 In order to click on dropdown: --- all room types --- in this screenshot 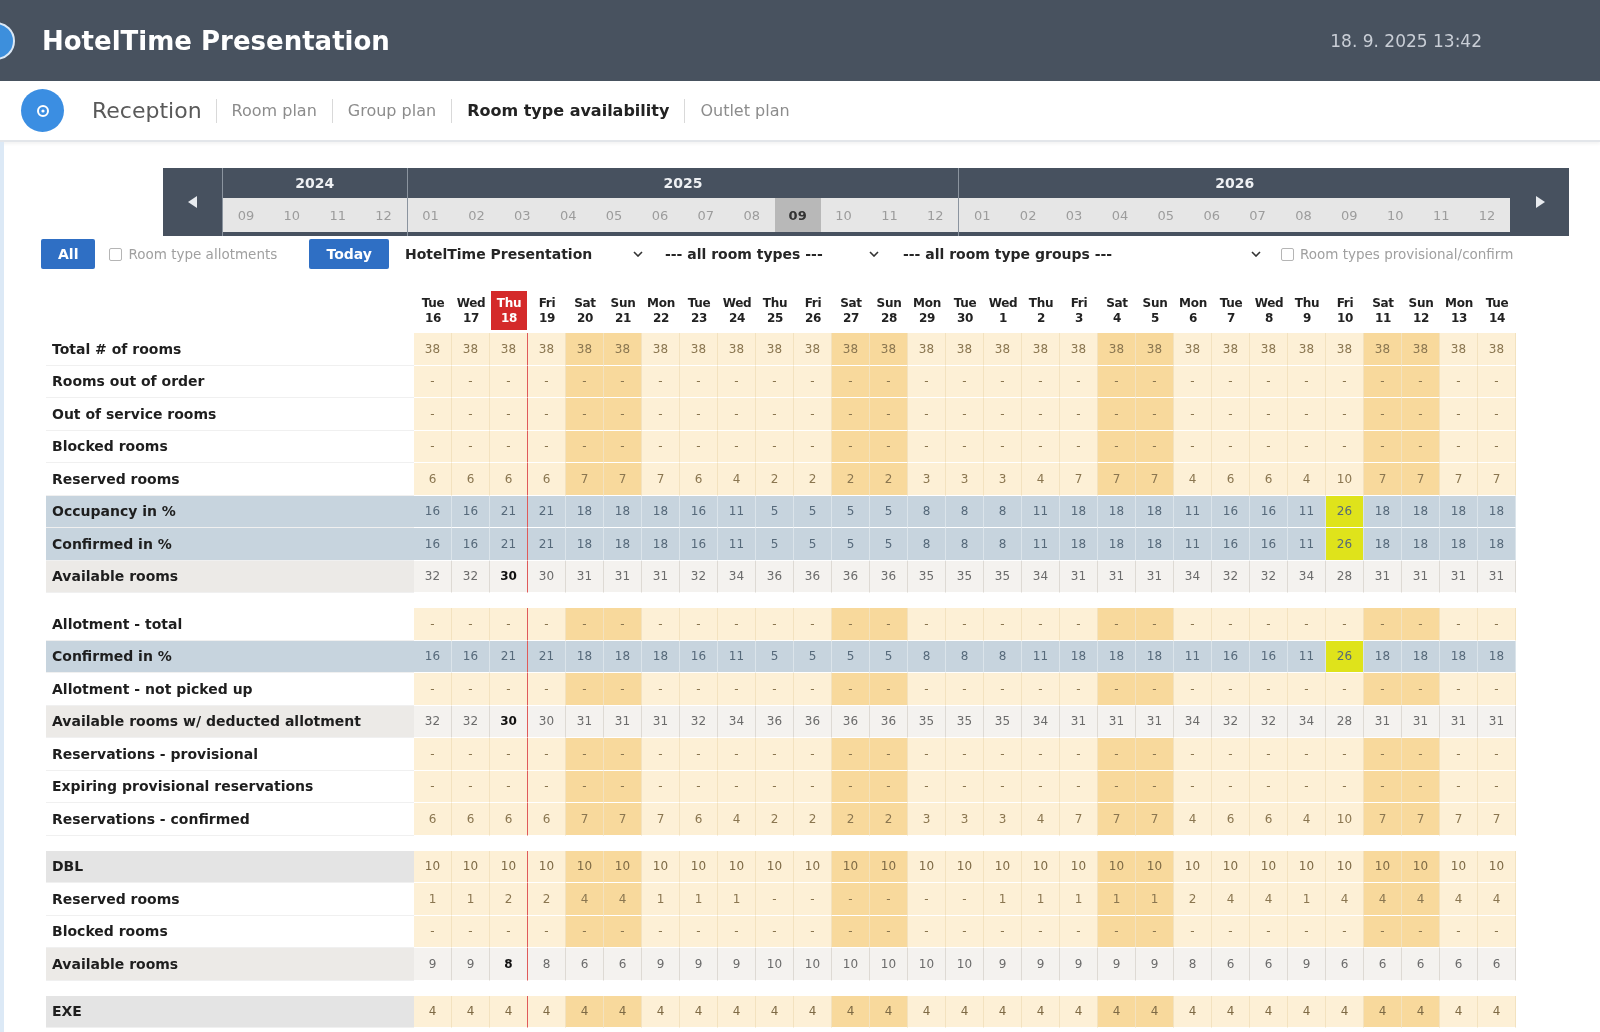, I will do `click(771, 254)`.